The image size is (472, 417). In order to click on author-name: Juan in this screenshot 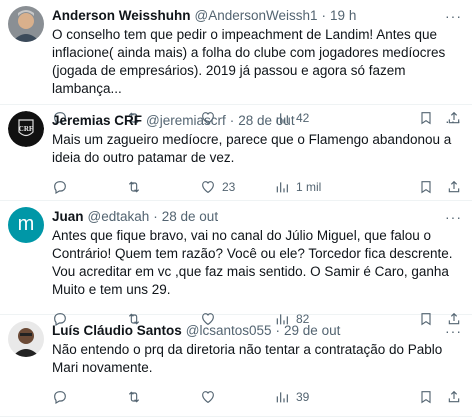, I will do `click(68, 216)`.